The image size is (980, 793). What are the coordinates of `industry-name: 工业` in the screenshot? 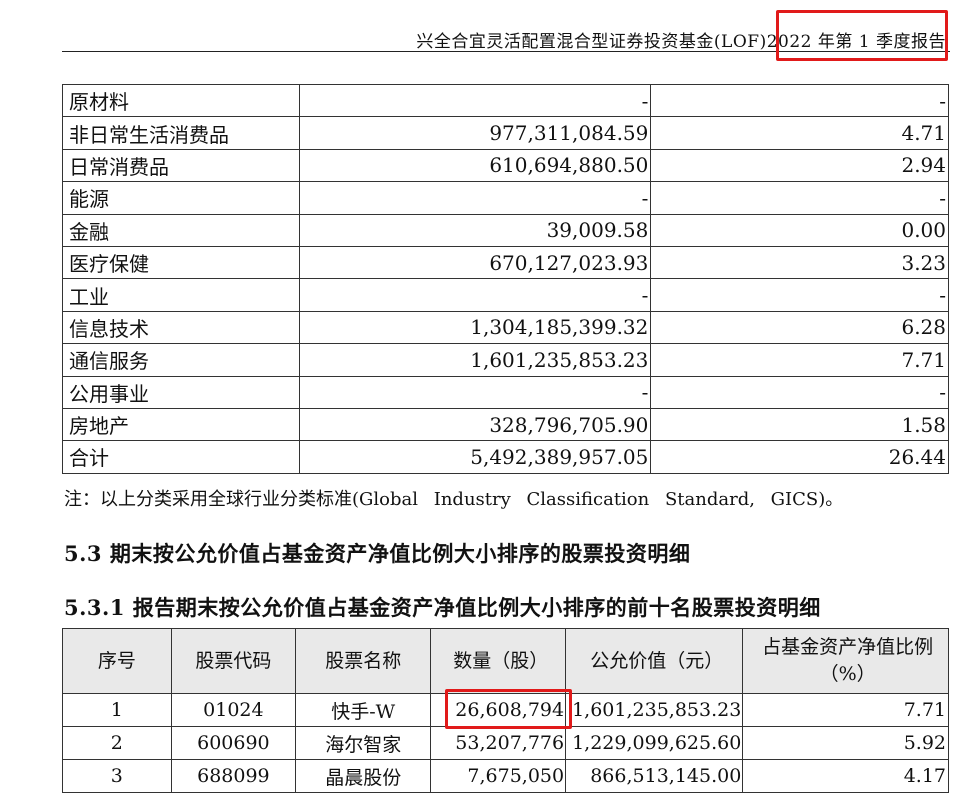 It's located at (181, 295).